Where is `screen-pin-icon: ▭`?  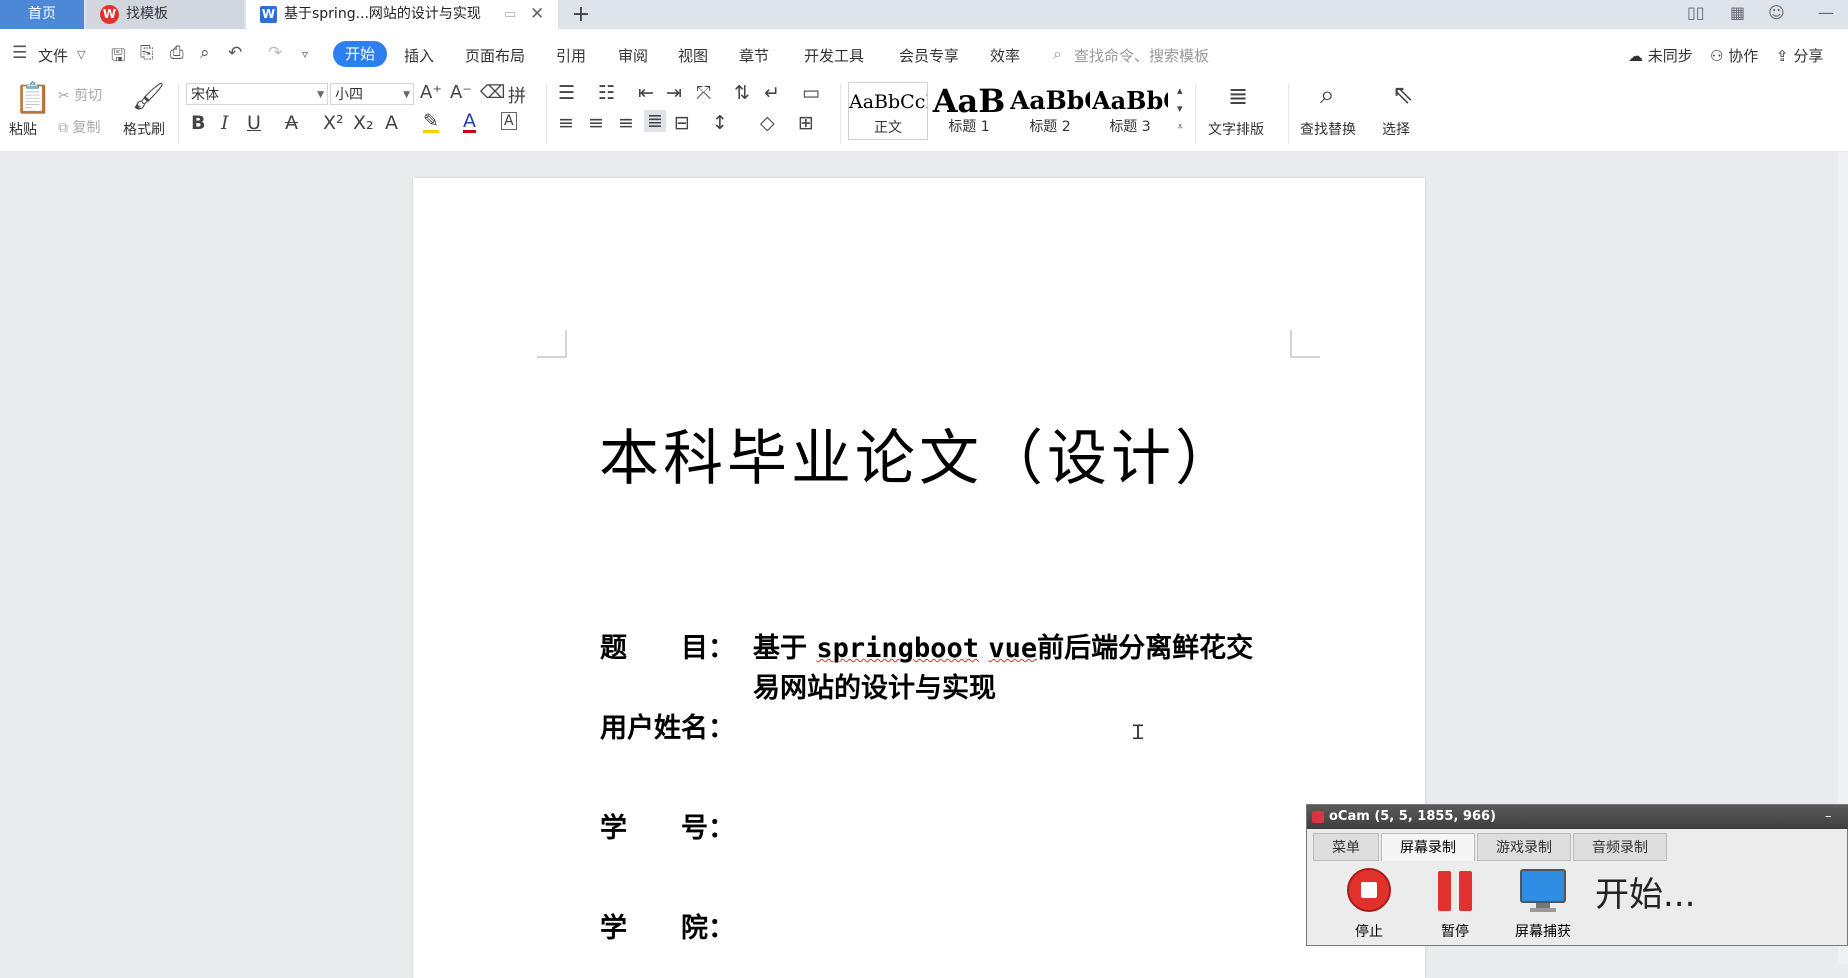
screen-pin-icon: ▭ is located at coordinates (510, 14).